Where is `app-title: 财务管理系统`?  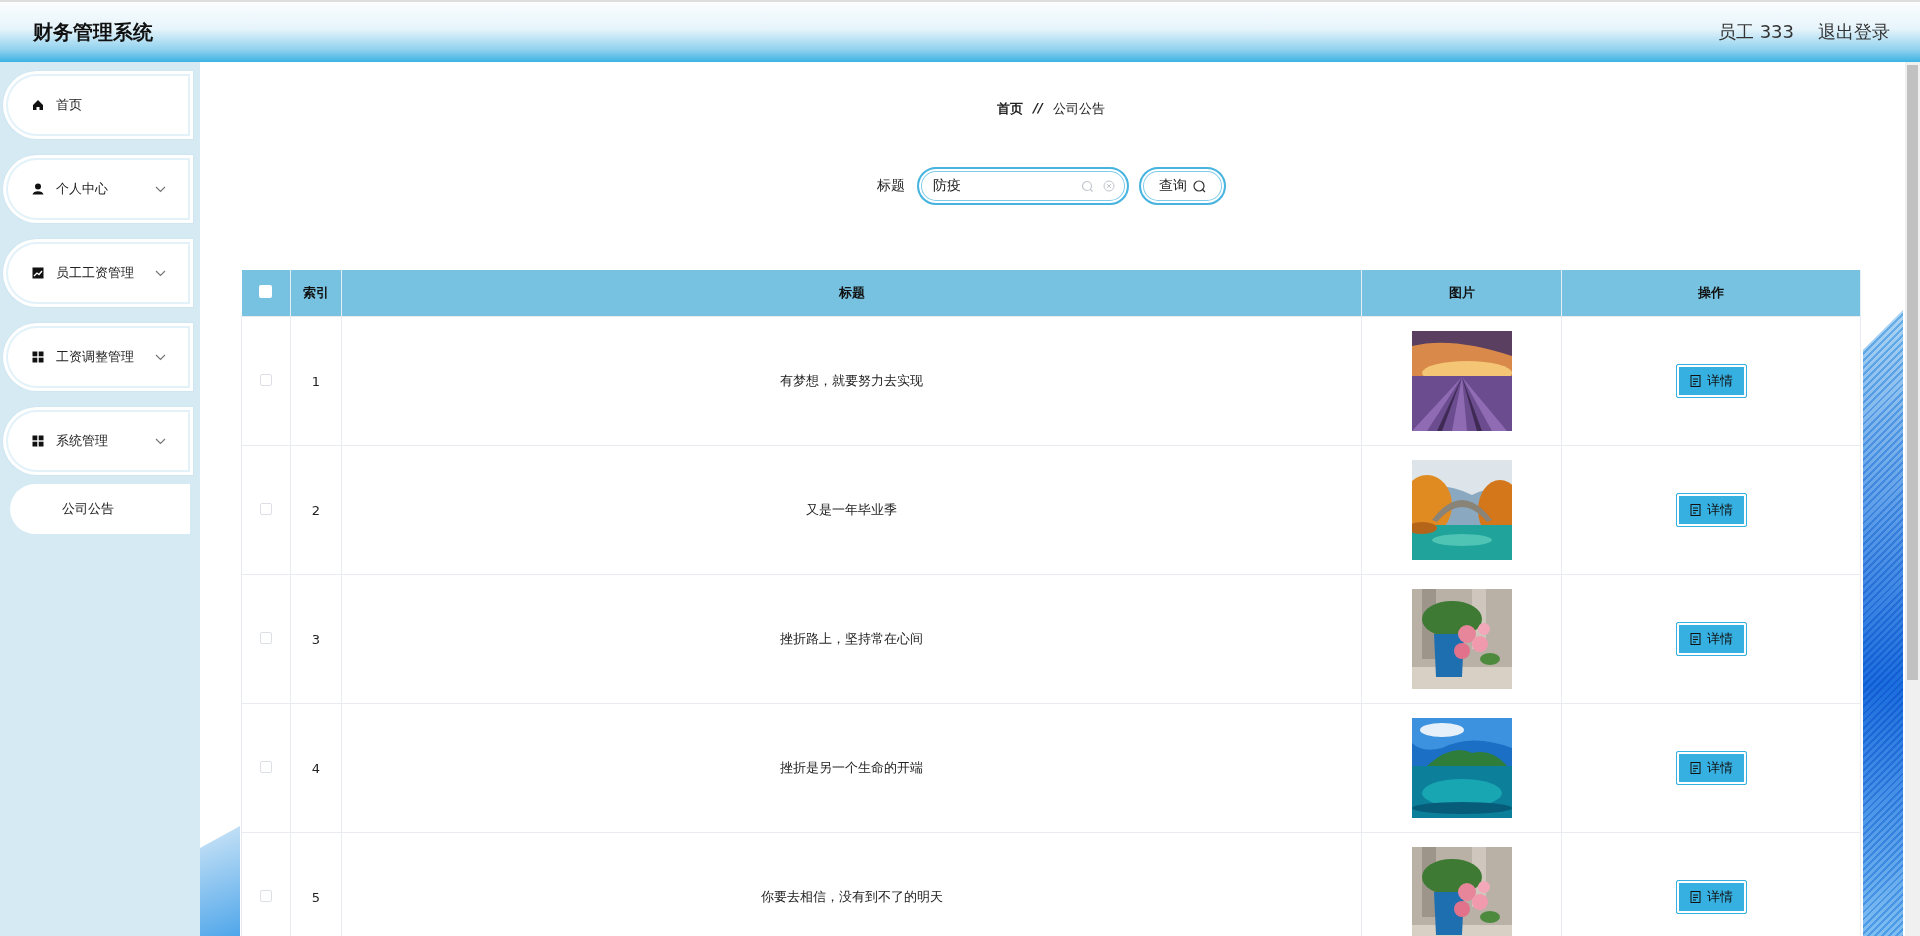
app-title: 财务管理系统 is located at coordinates (93, 32).